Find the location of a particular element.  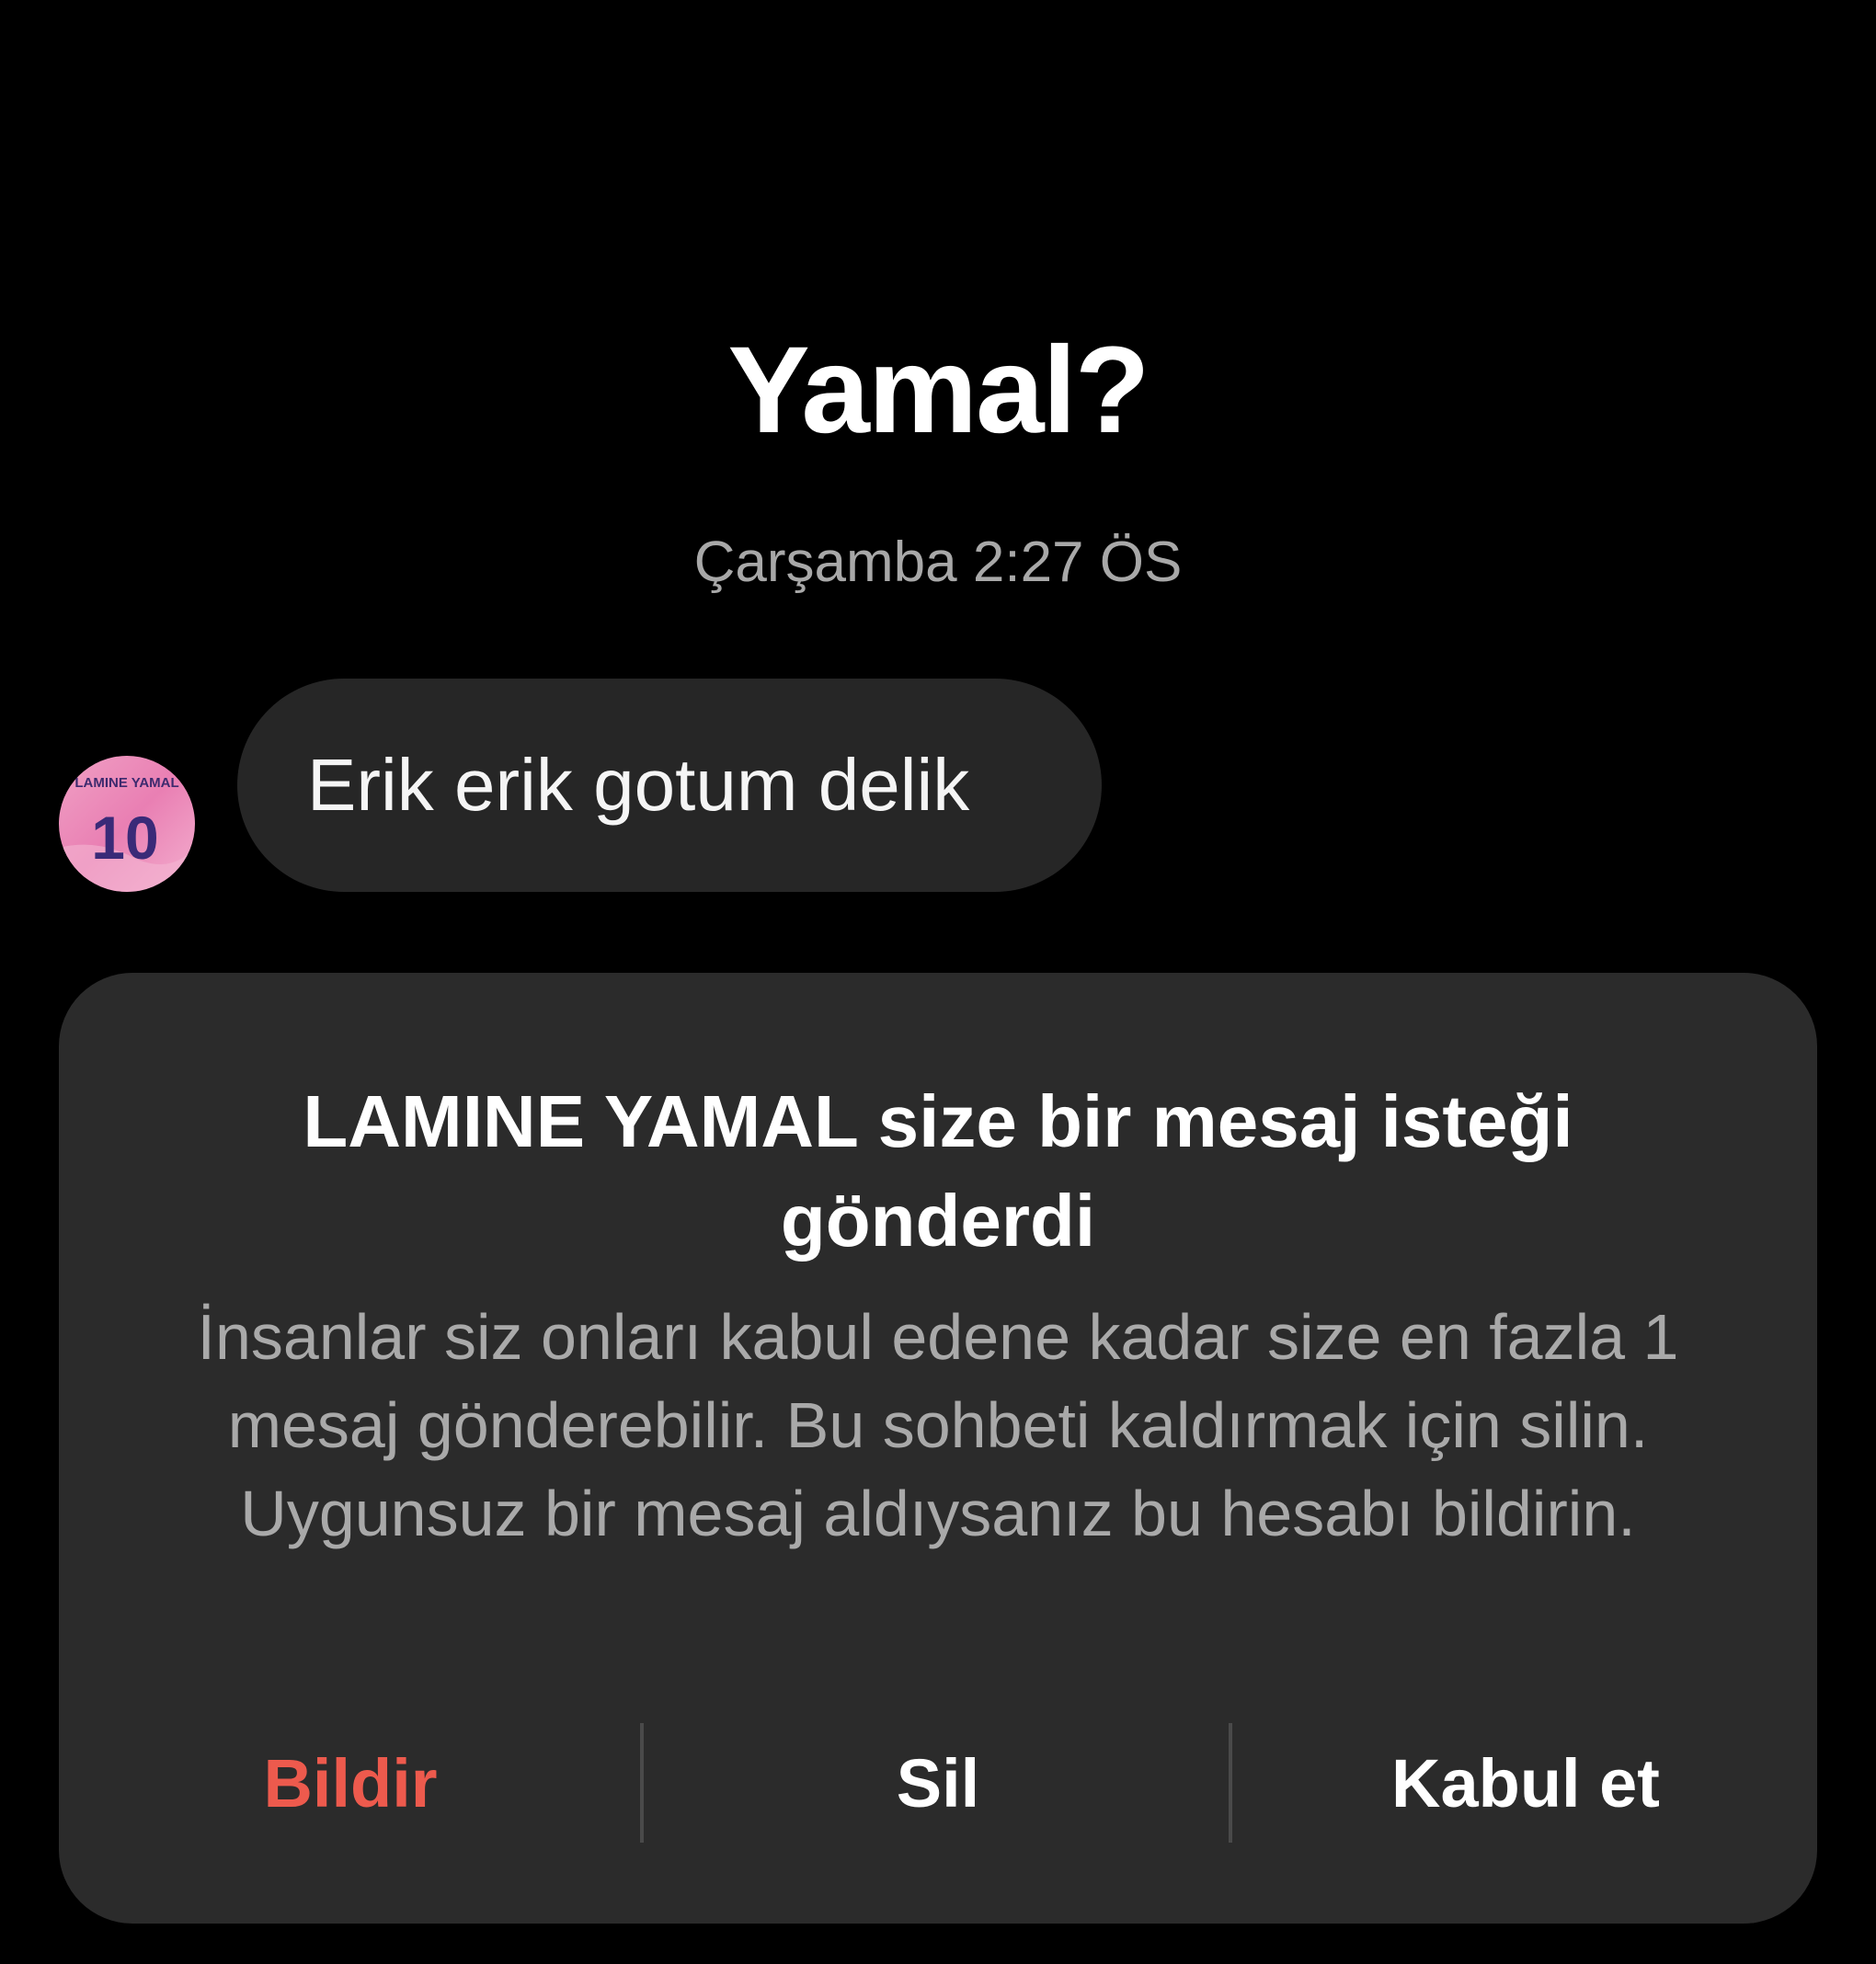

jersey-avatar-image: LAMINE YAMAL 10 is located at coordinates (127, 824).